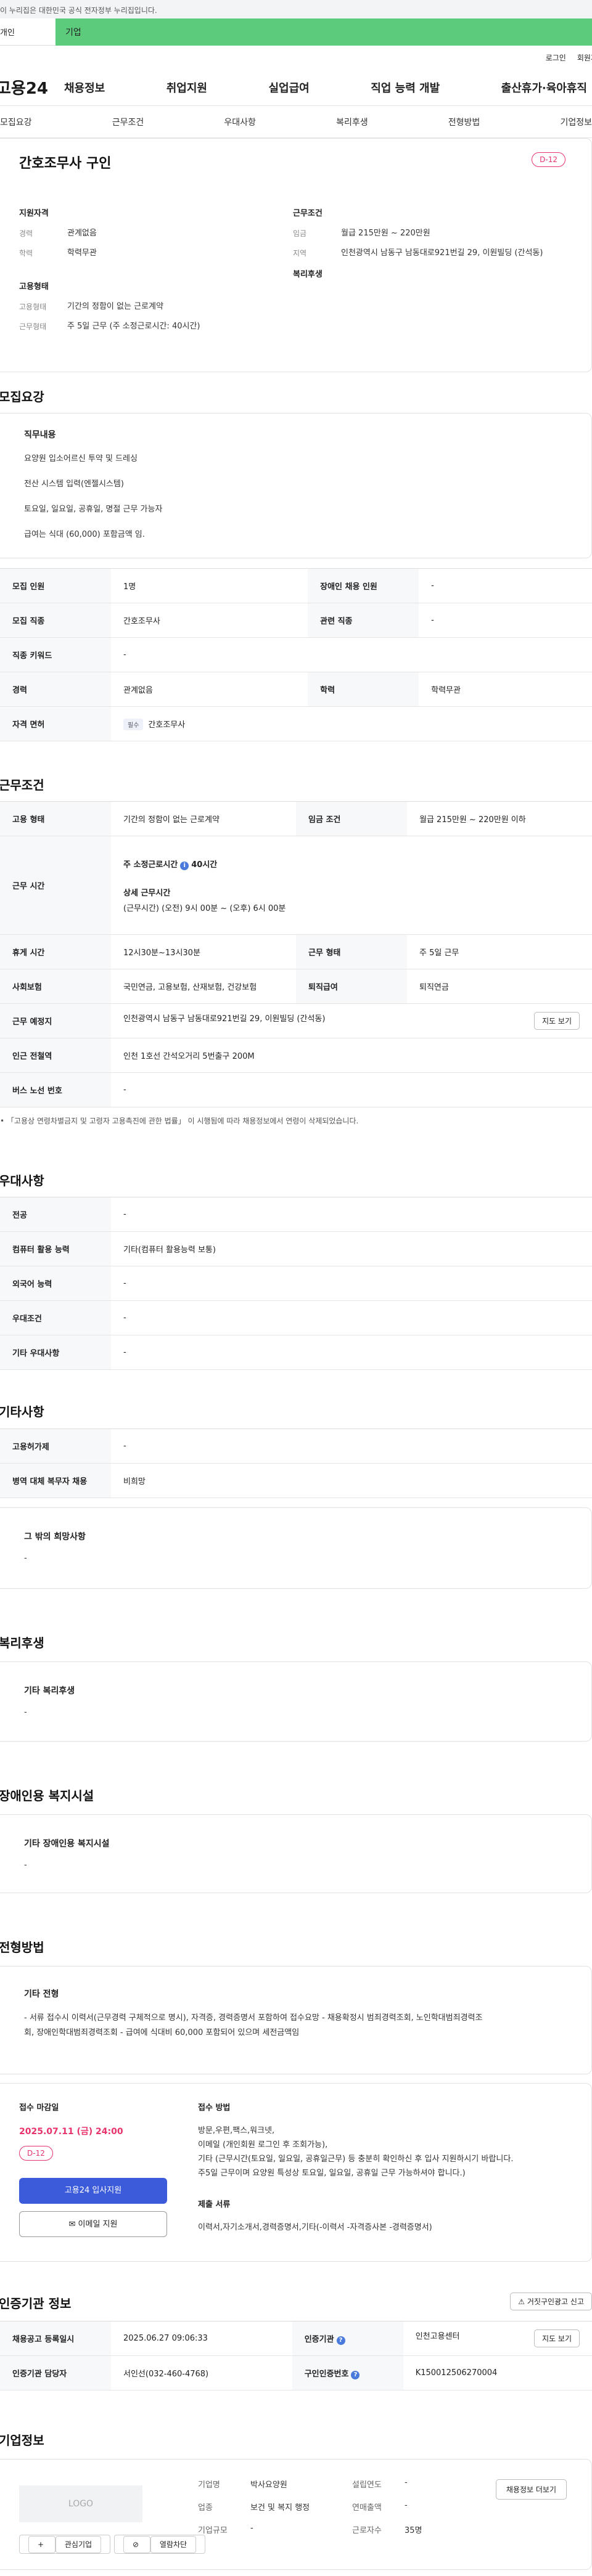 The image size is (592, 2576). What do you see at coordinates (93, 2191) in the screenshot?
I see `apply-online-button: 고용24 입사지원` at bounding box center [93, 2191].